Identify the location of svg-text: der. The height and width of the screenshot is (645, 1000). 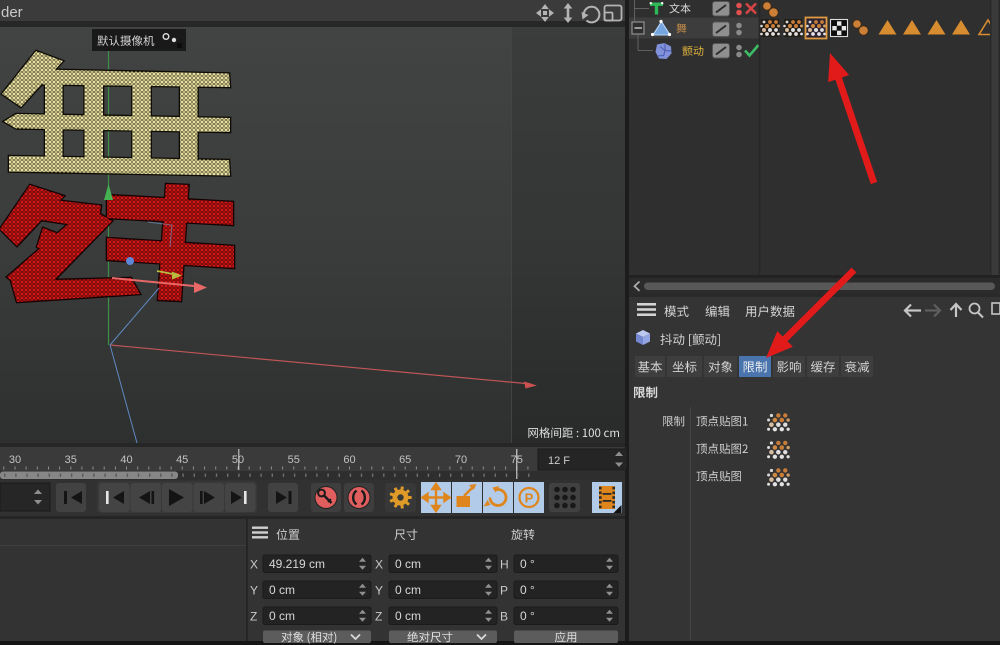
(12, 12).